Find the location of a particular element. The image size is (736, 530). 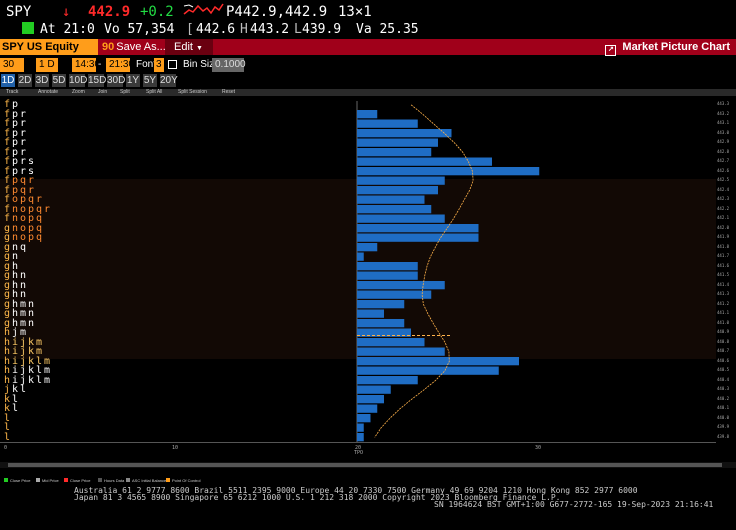

bid-ask-size: 13×1 is located at coordinates (355, 12).